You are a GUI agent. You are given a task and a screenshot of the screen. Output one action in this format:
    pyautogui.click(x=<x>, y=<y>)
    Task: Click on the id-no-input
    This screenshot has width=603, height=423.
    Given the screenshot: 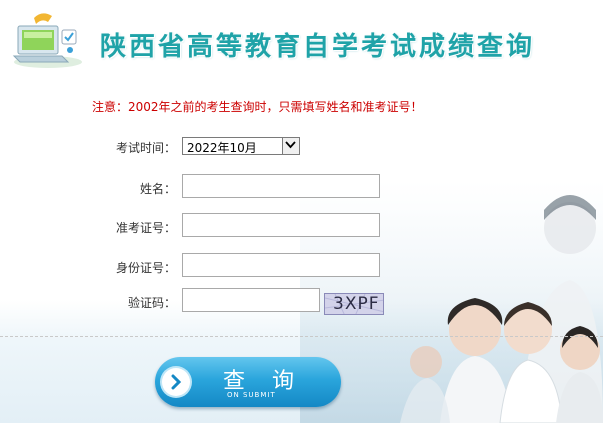 What is the action you would take?
    pyautogui.click(x=281, y=265)
    